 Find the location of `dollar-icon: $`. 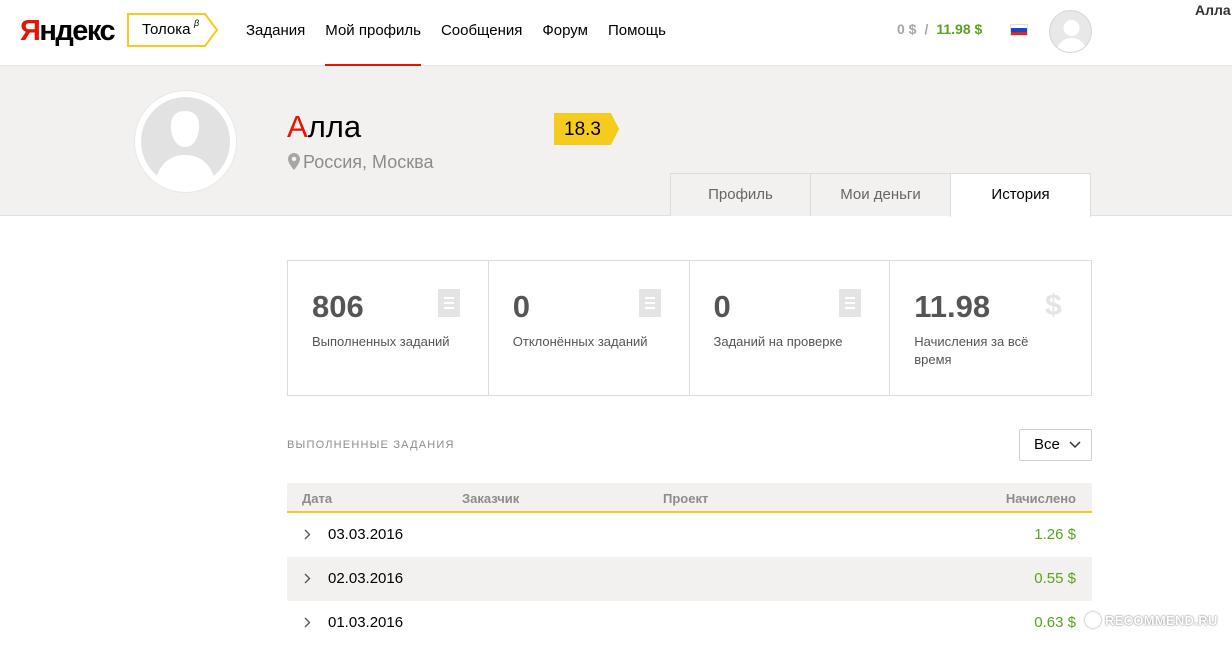

dollar-icon: $ is located at coordinates (1053, 304).